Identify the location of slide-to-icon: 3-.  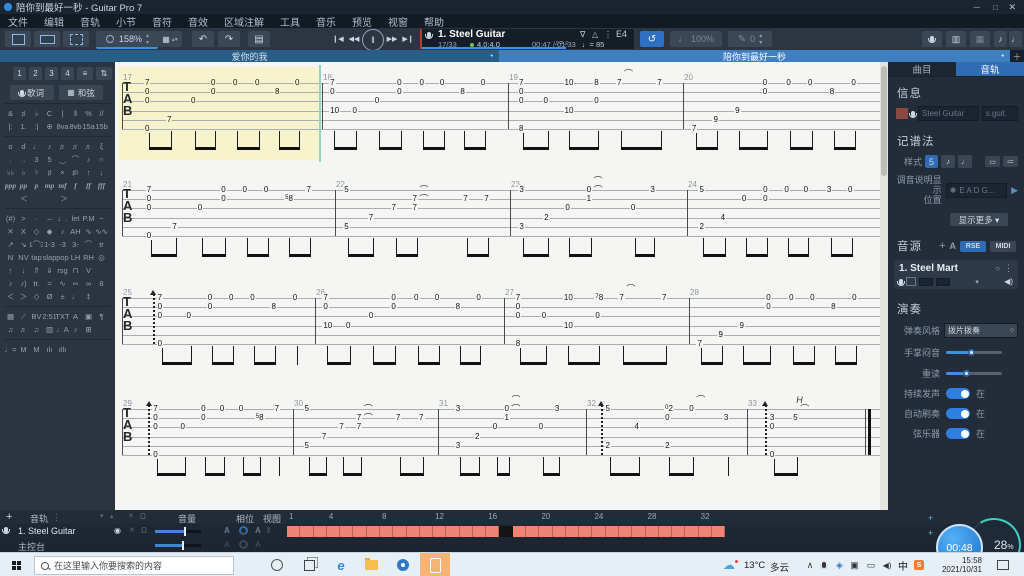
(75, 244).